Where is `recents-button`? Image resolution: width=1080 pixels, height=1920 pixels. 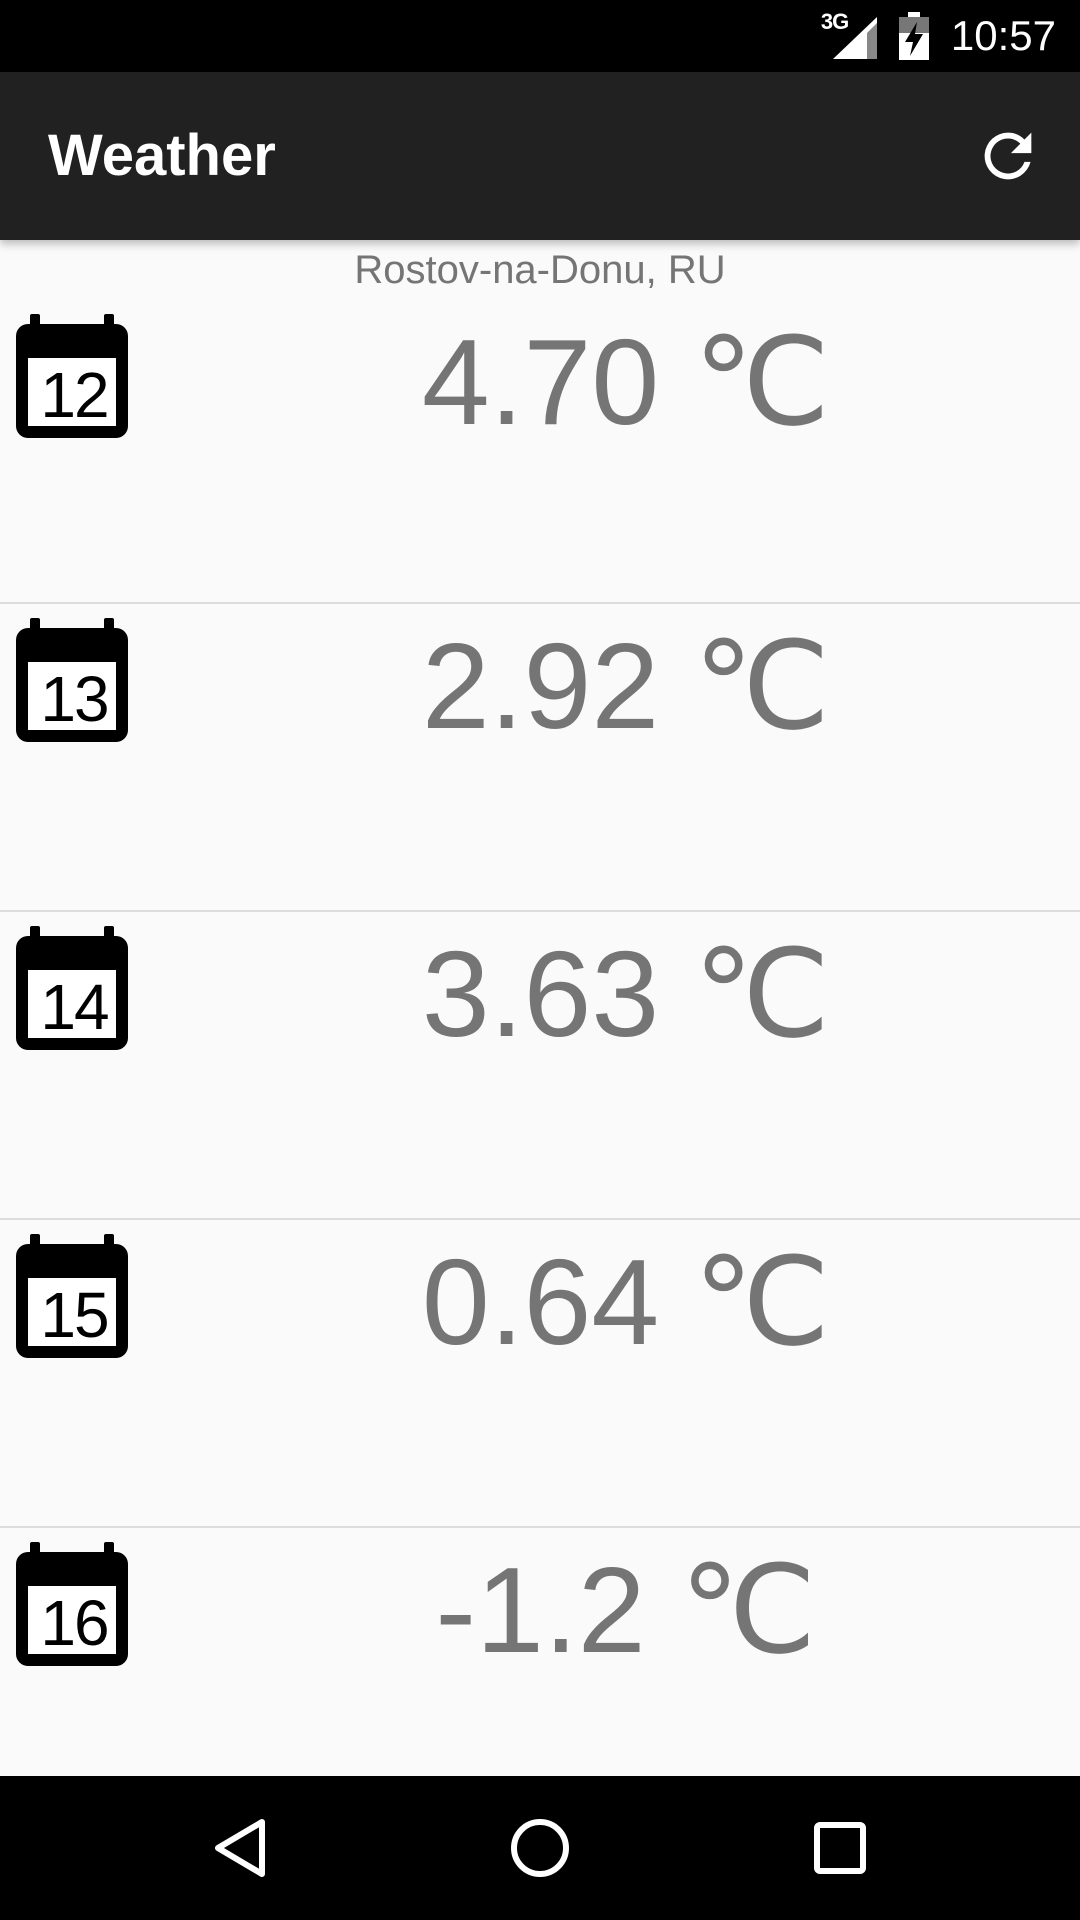 recents-button is located at coordinates (840, 1848).